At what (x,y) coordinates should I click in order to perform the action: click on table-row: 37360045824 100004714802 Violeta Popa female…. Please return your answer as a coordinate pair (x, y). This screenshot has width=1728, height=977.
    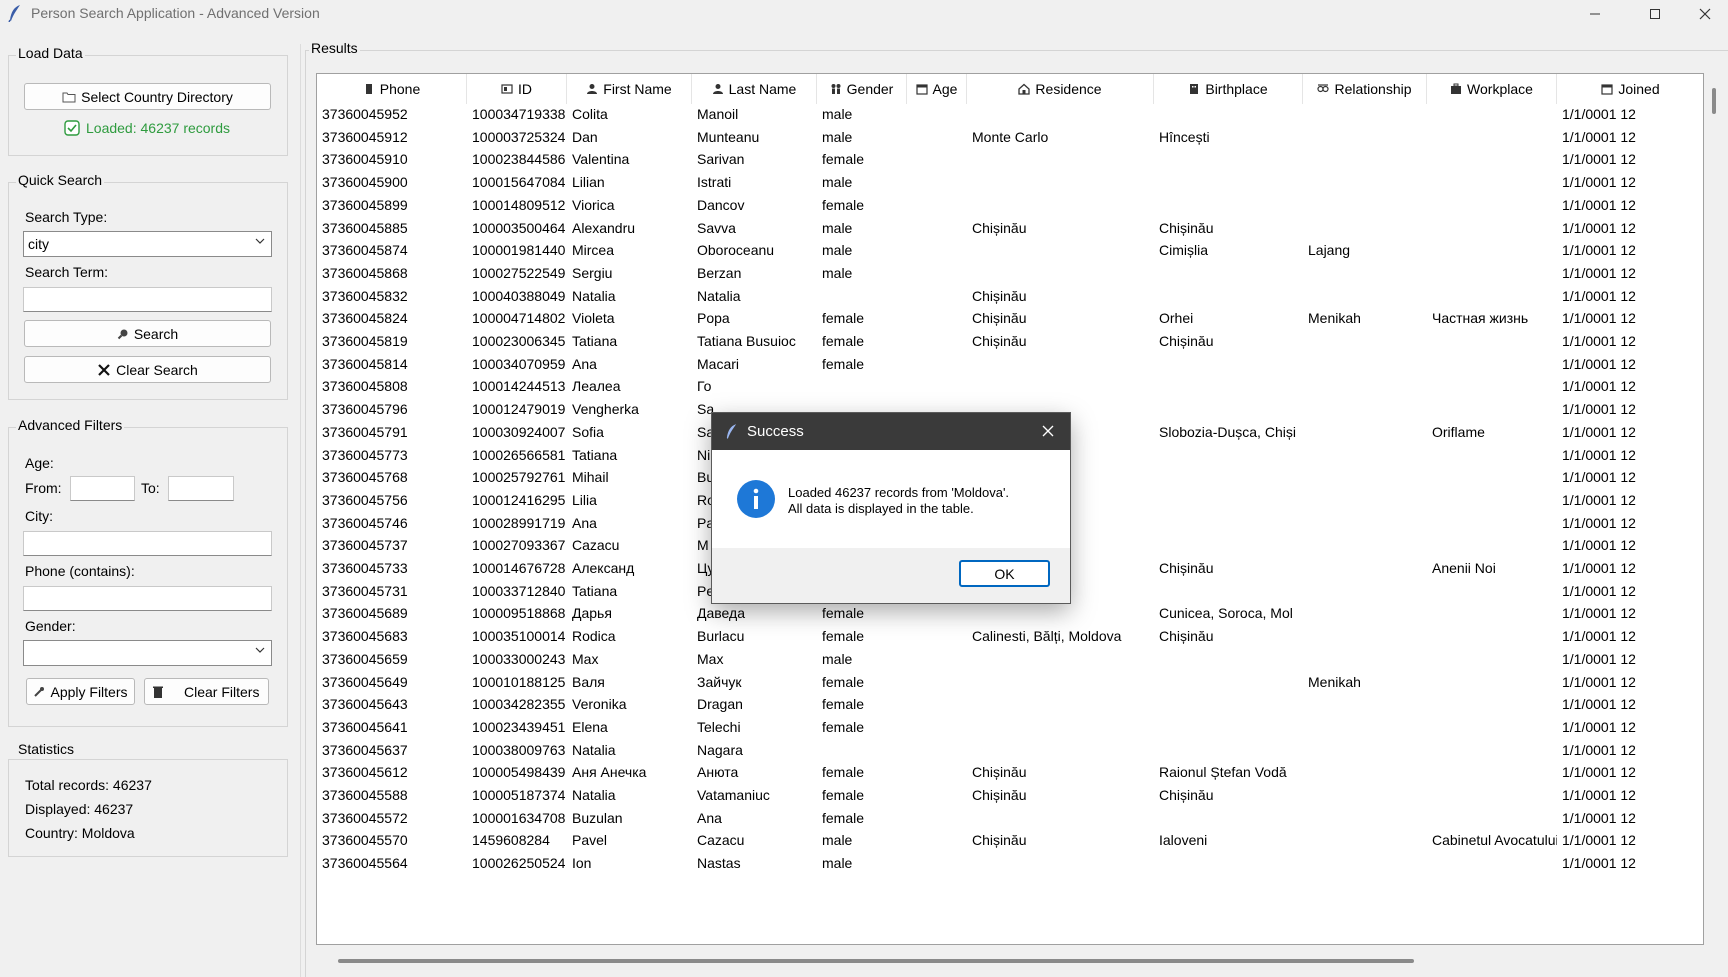
    Looking at the image, I should click on (1010, 318).